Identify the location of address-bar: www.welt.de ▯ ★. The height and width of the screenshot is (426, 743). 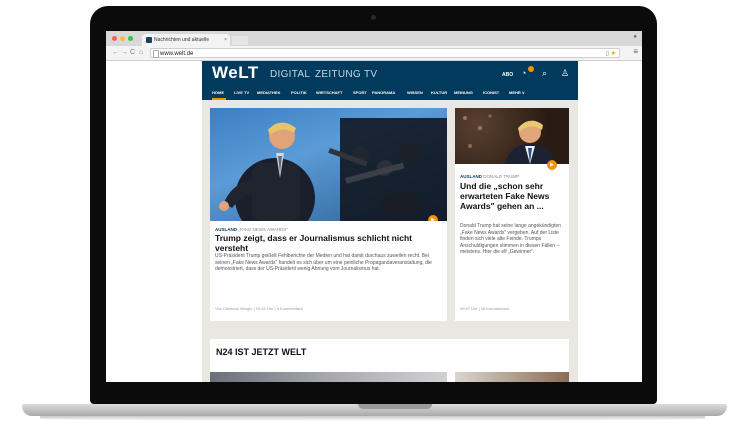
(385, 53).